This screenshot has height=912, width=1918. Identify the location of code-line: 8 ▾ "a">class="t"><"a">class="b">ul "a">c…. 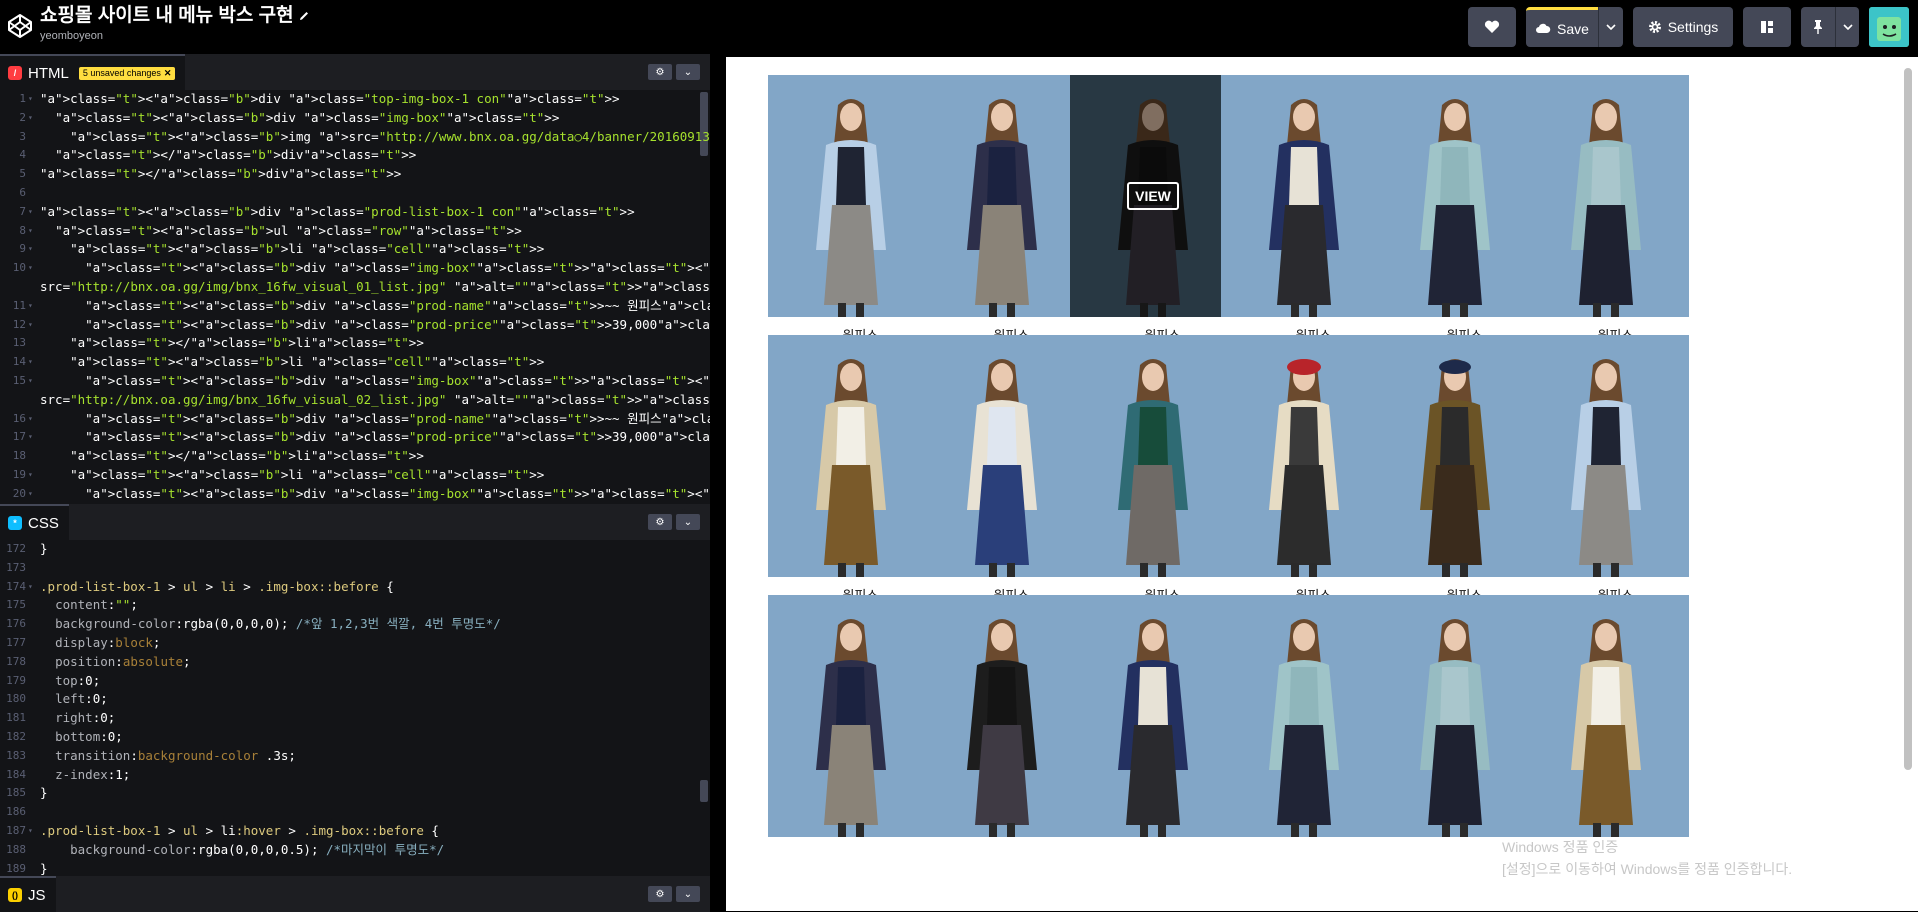
(355, 231).